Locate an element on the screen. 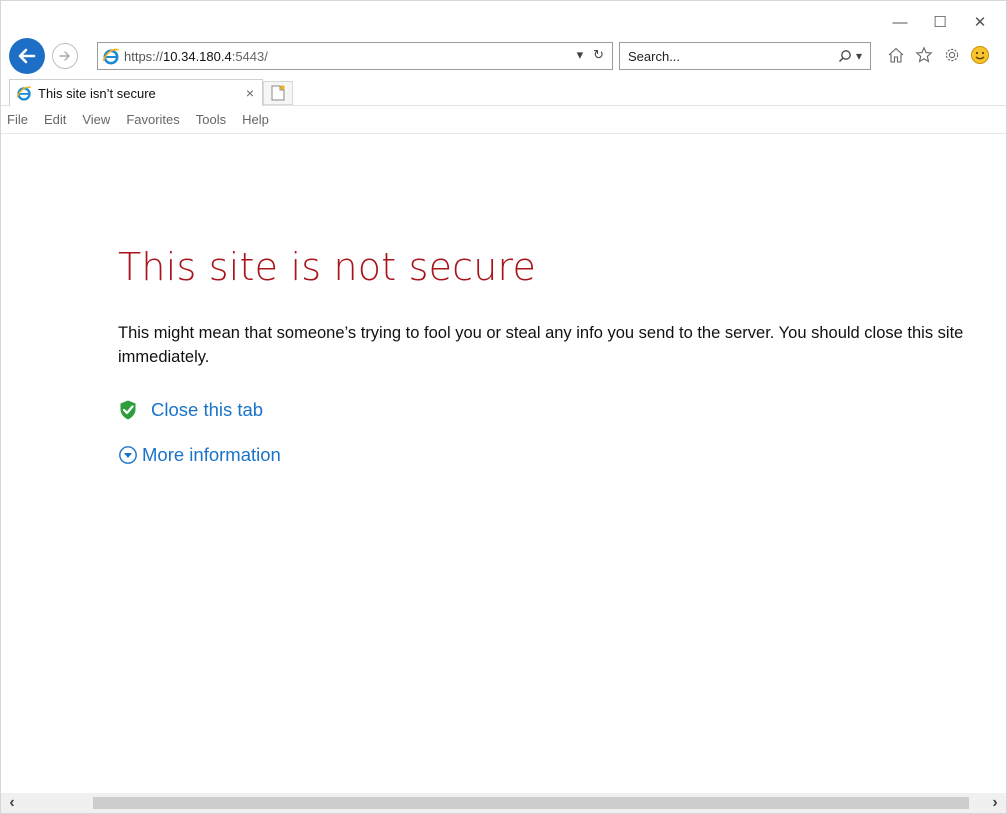 The image size is (1007, 814). star-icon is located at coordinates (924, 54).